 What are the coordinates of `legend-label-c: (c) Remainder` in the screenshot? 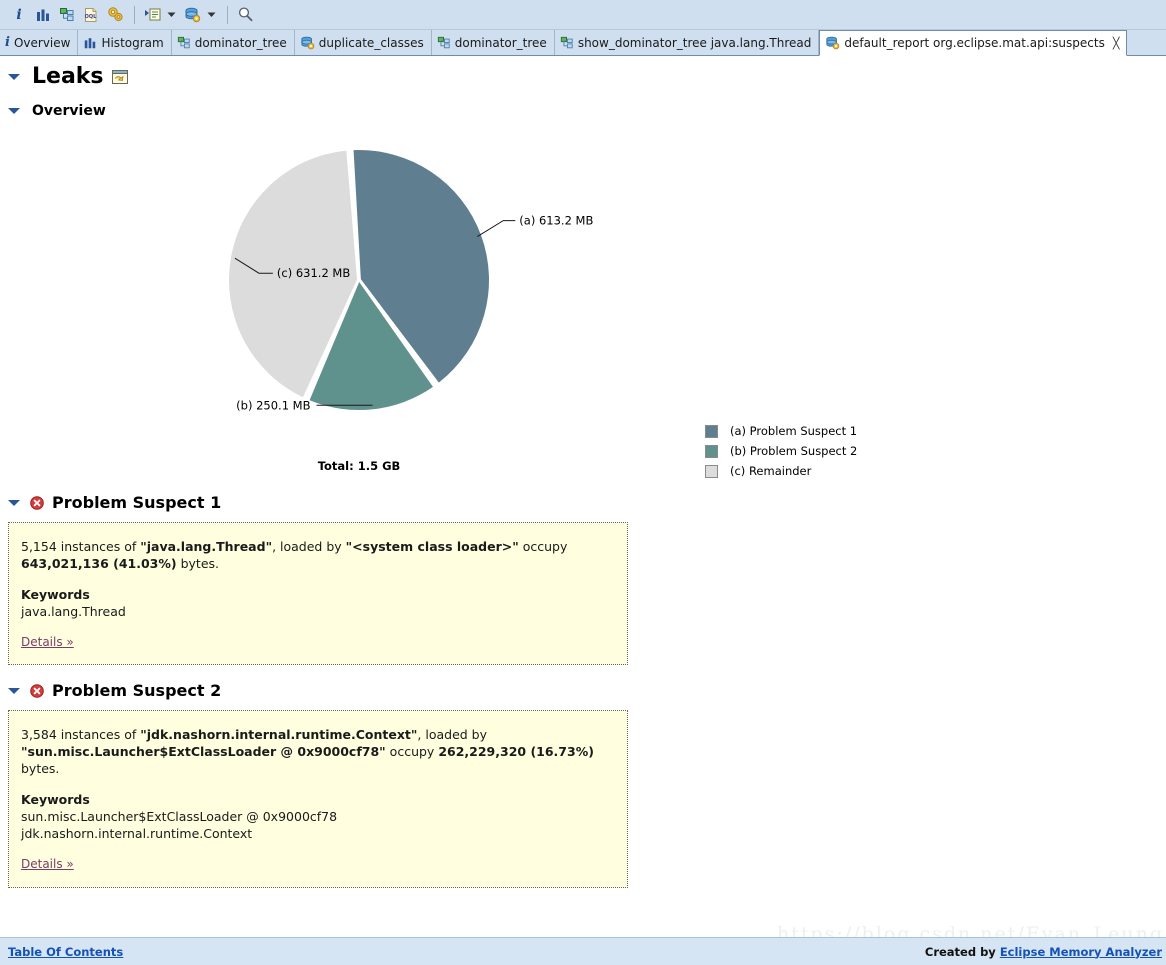 It's located at (771, 471).